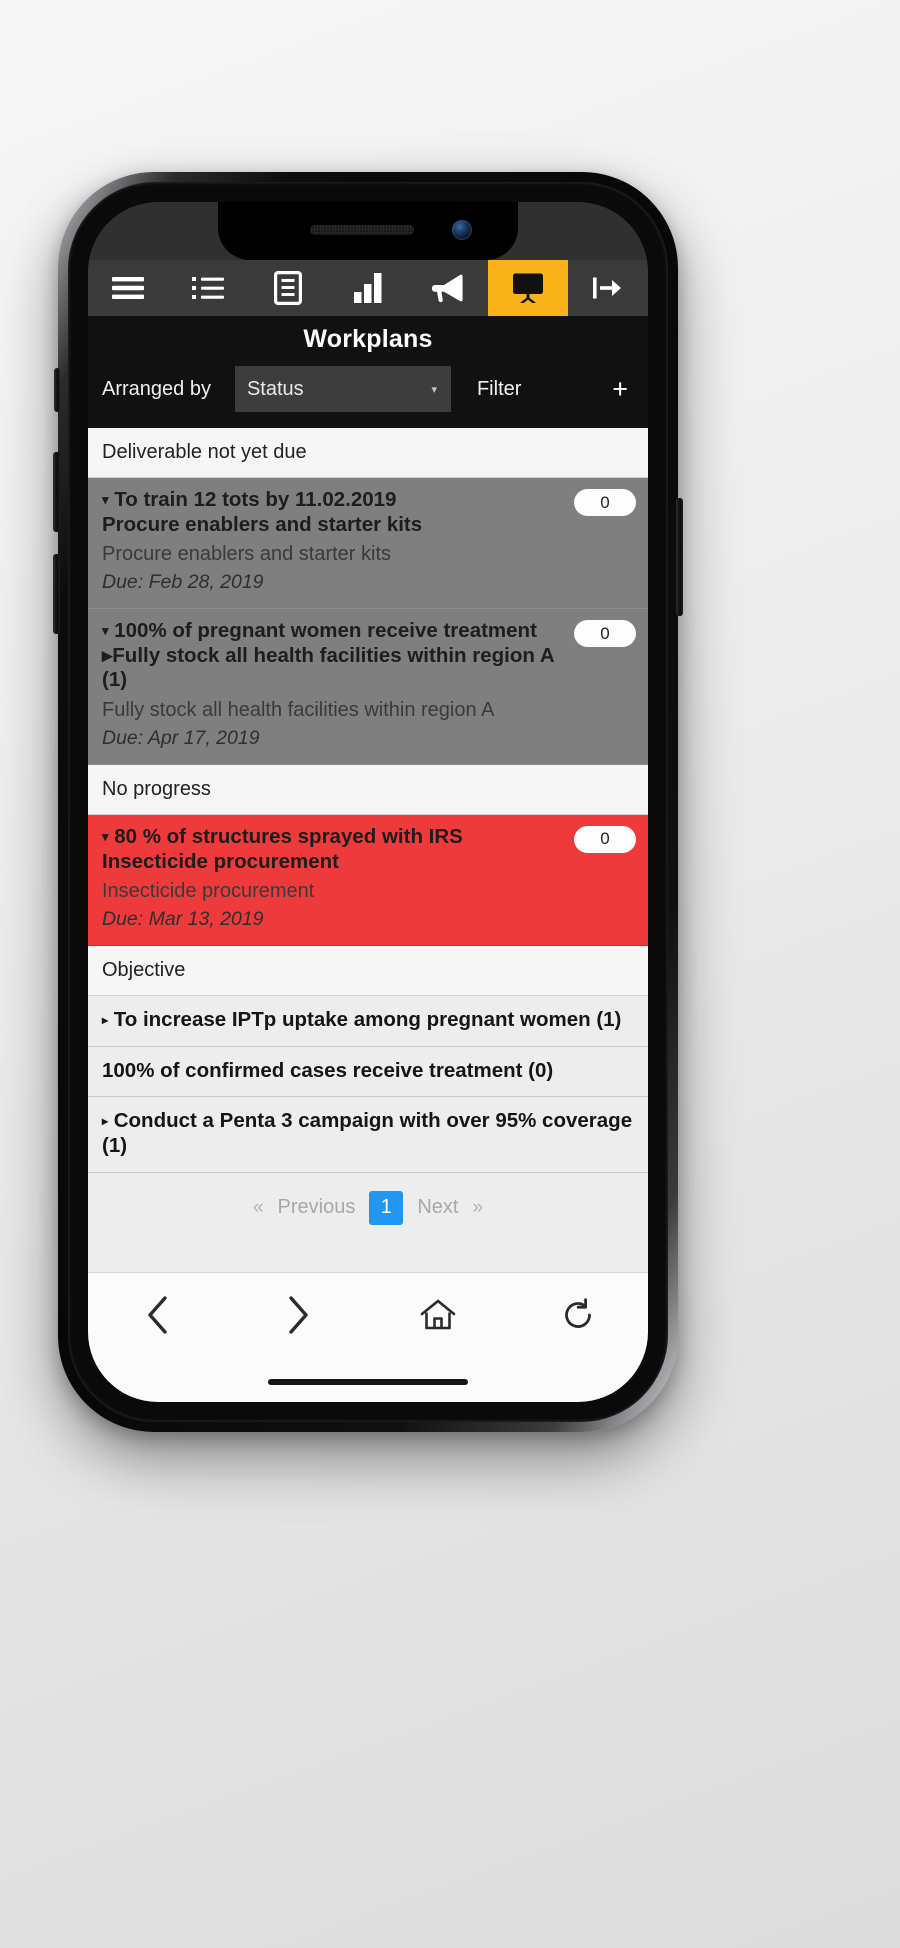 This screenshot has width=900, height=1948. What do you see at coordinates (56, 594) in the screenshot?
I see `volume-down-button` at bounding box center [56, 594].